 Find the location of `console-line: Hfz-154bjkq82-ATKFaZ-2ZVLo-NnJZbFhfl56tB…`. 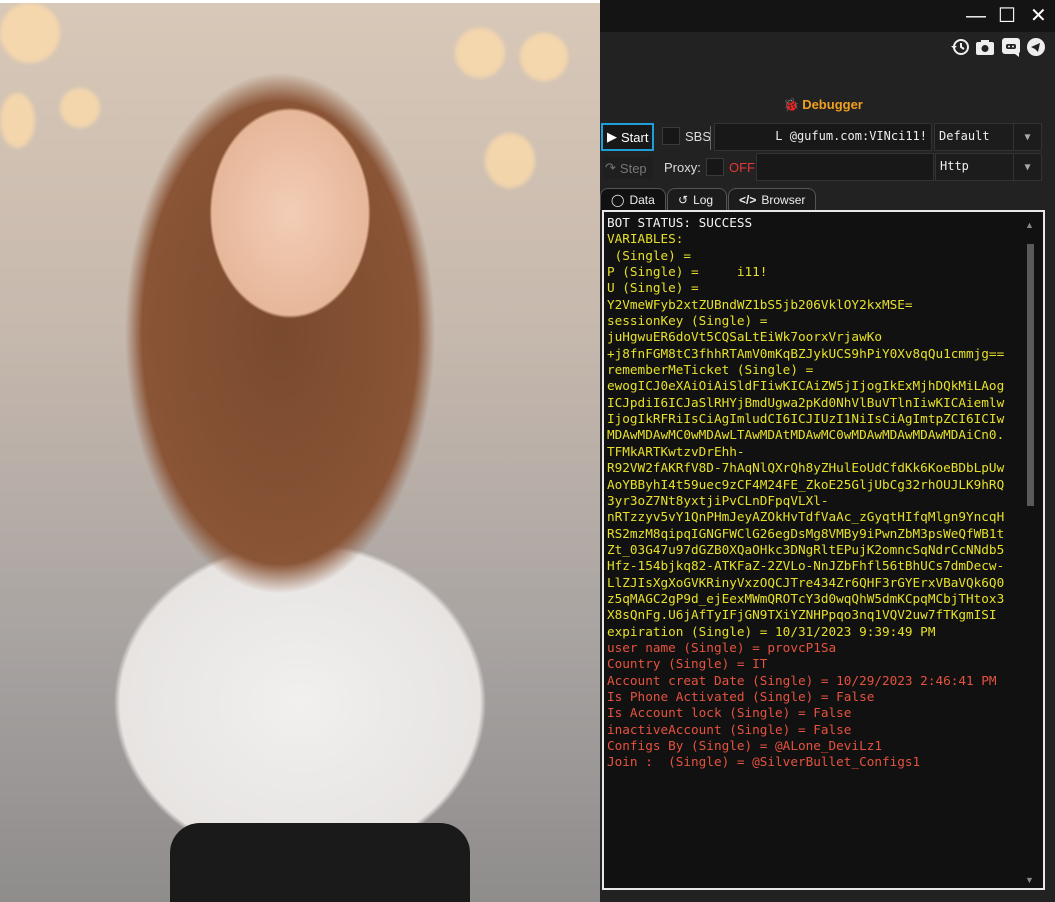

console-line: Hfz-154bjkq82-ATKFaZ-2ZVLo-NnJZbFhfl56tB… is located at coordinates (806, 566).